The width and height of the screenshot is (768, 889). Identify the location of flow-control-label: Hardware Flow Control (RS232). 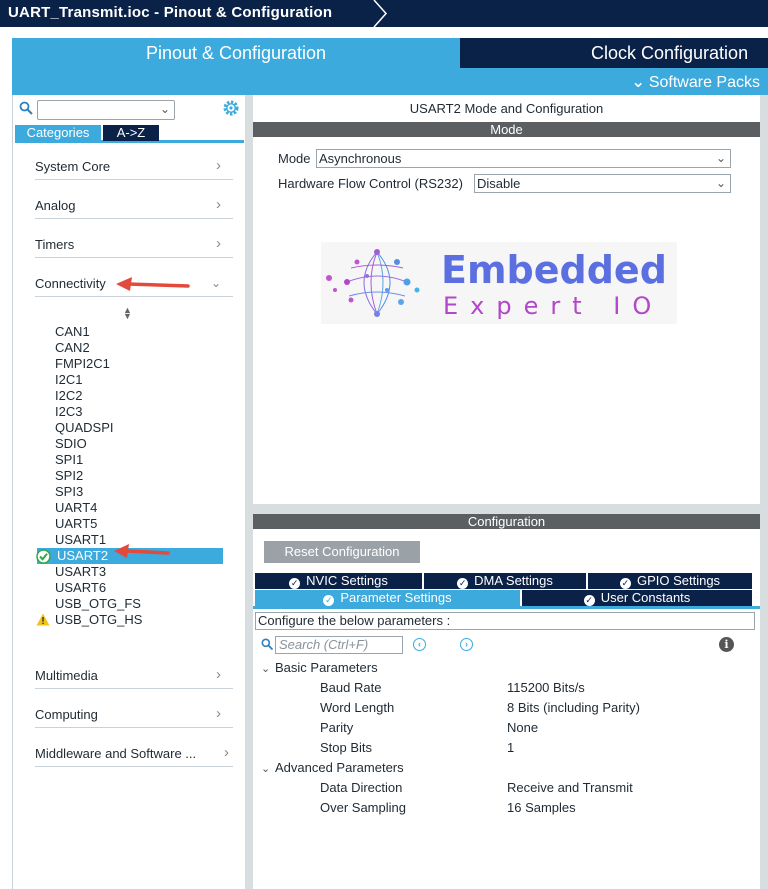
(370, 183).